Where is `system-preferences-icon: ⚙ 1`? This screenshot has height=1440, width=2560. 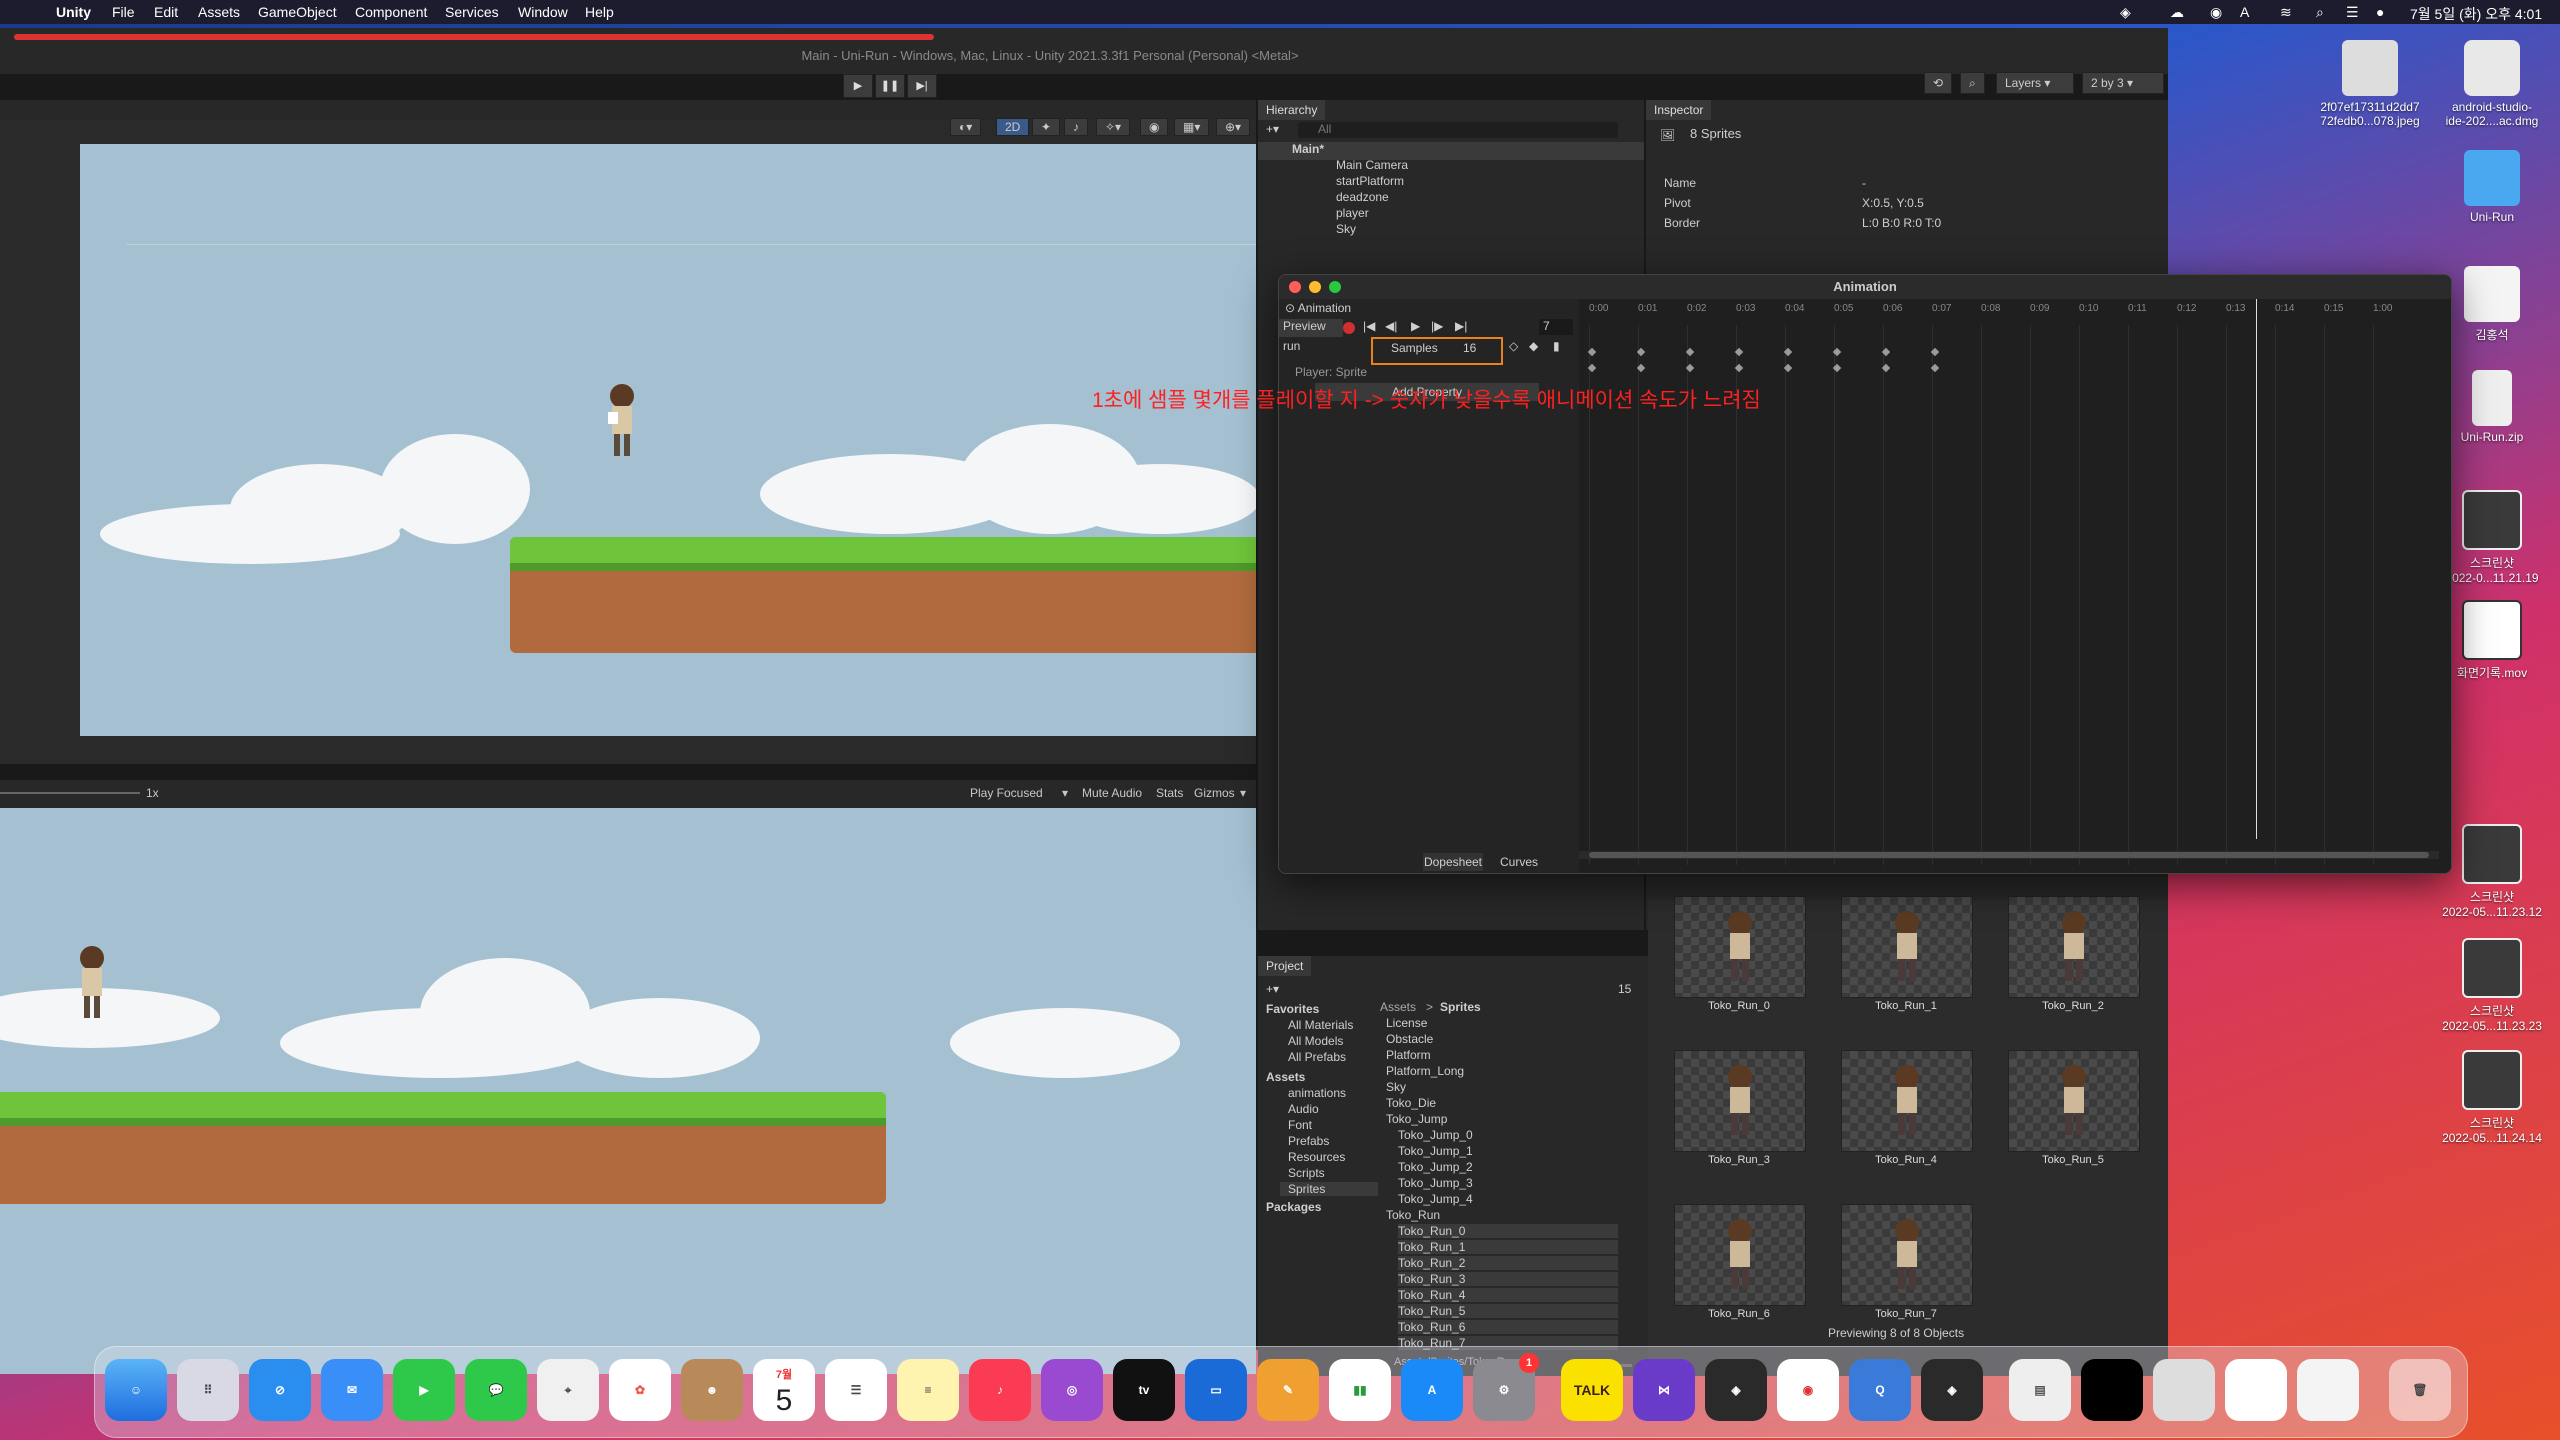 system-preferences-icon: ⚙ 1 is located at coordinates (1506, 1387).